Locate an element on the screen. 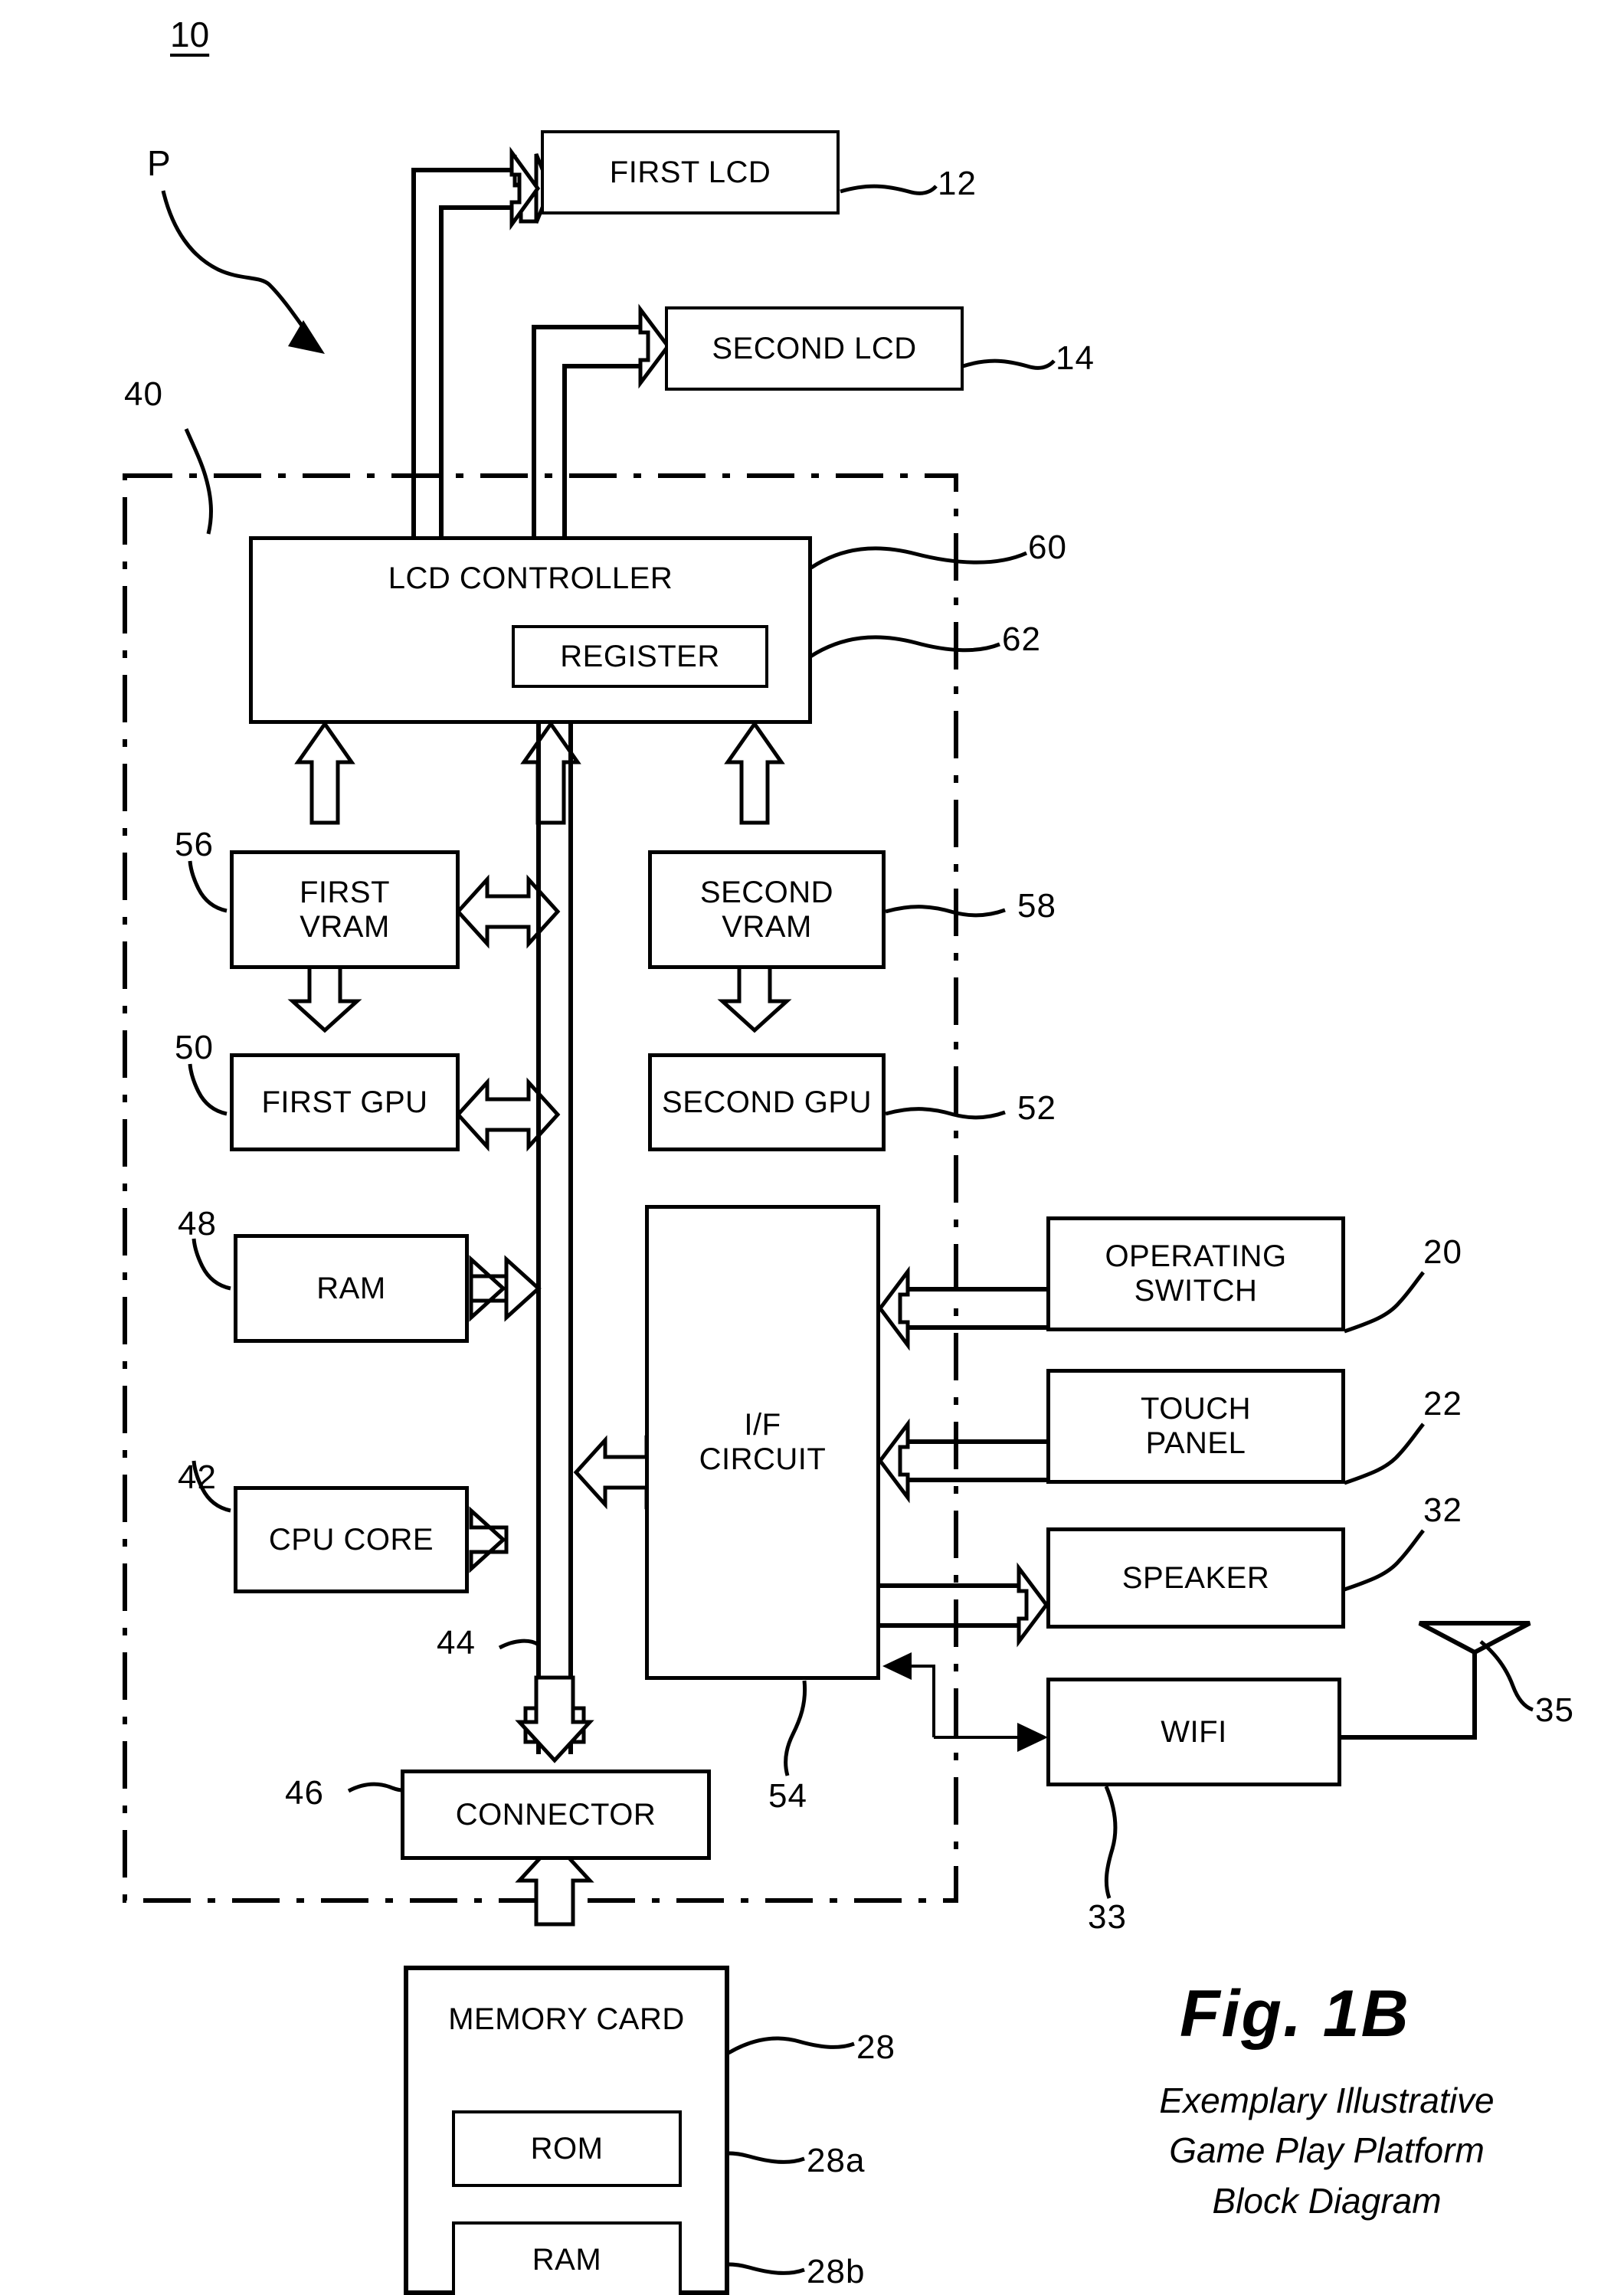 This screenshot has width=1624, height=2295. ref-54-if-circuit: 54 is located at coordinates (788, 1796).